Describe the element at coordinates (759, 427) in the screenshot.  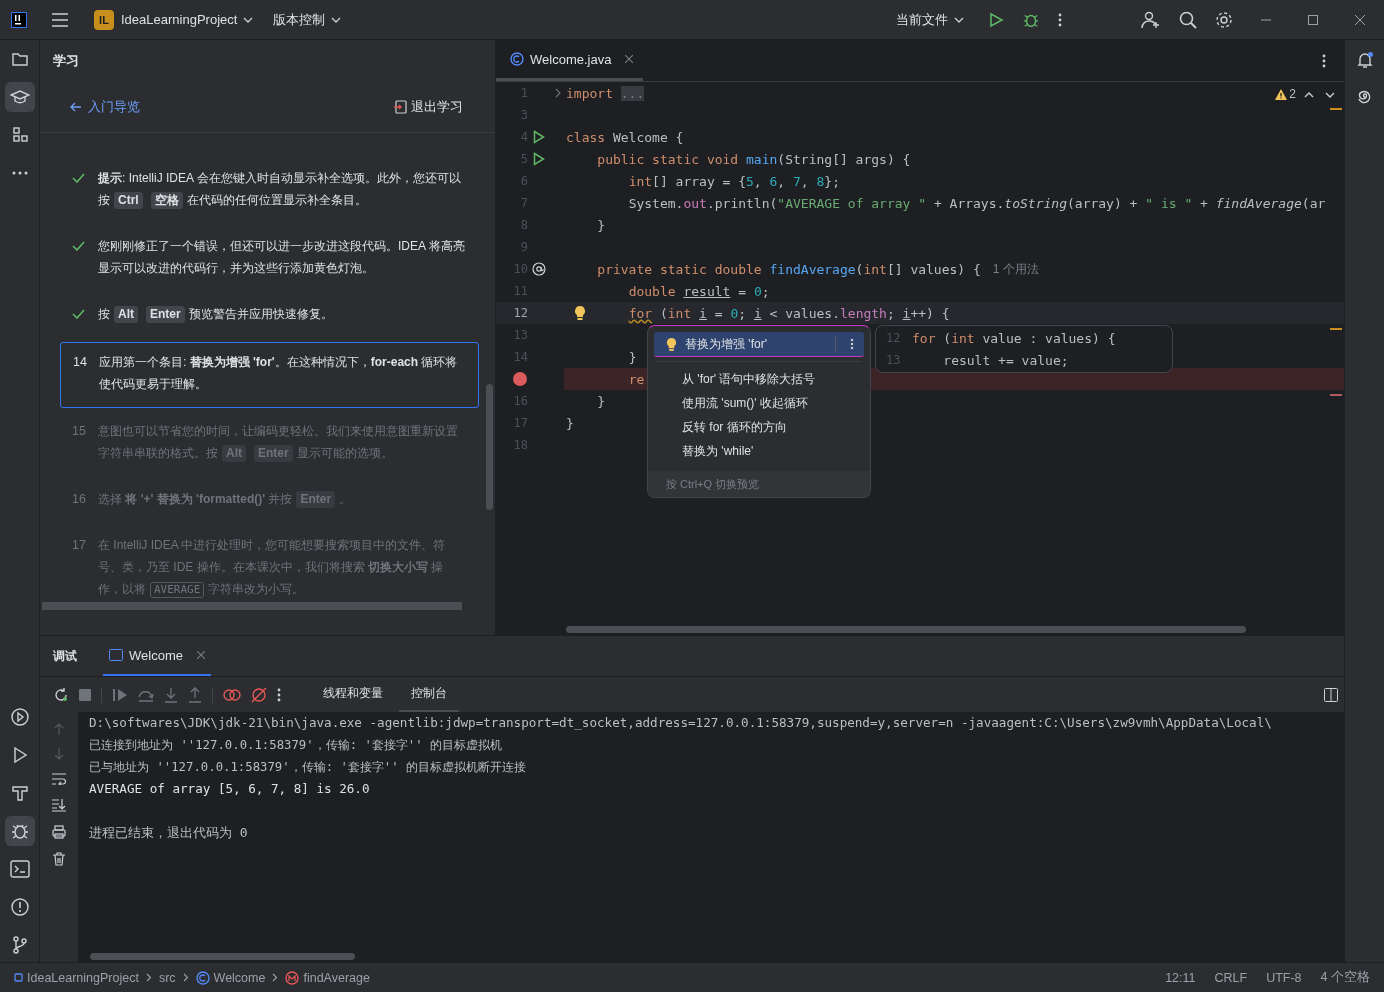
I see `intention-item: 反转 for 循环的方向` at that location.